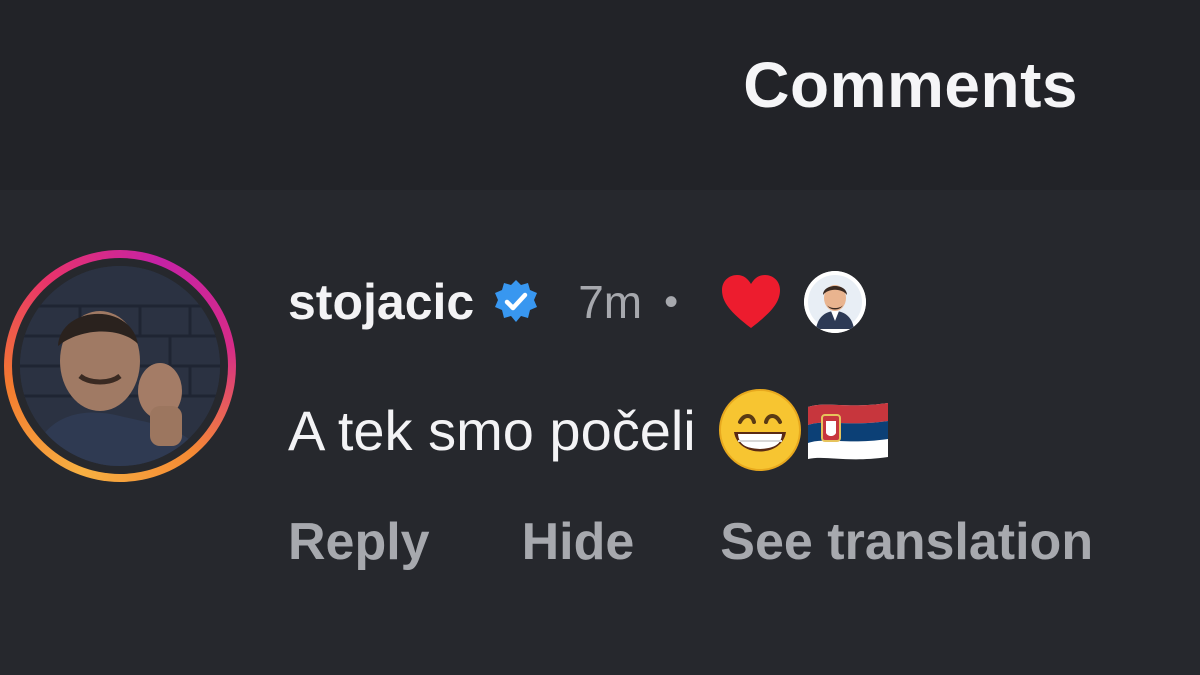  What do you see at coordinates (760, 430) in the screenshot?
I see `grinning-face-icon` at bounding box center [760, 430].